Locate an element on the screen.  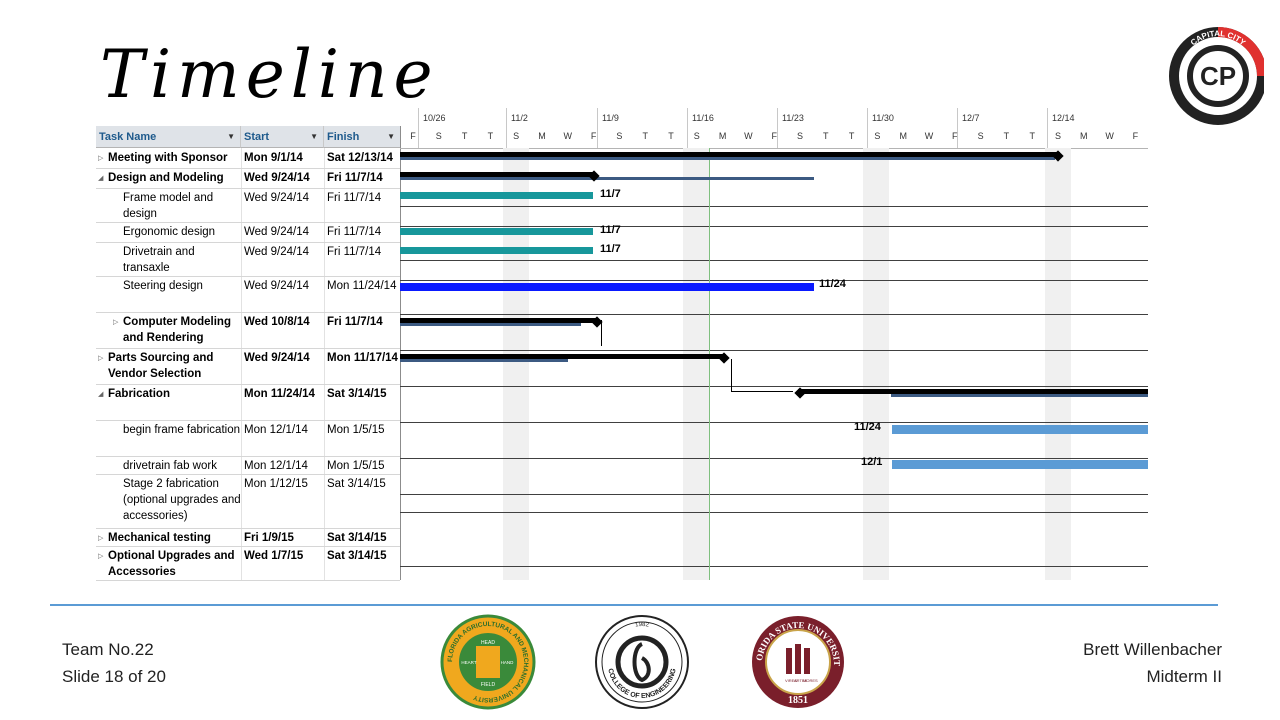
today-line is located at coordinates (709, 364).